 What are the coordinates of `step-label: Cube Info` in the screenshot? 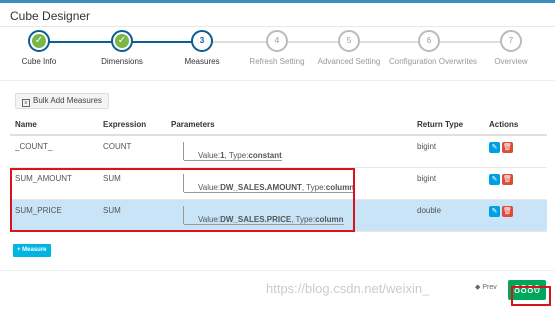 It's located at (39, 61).